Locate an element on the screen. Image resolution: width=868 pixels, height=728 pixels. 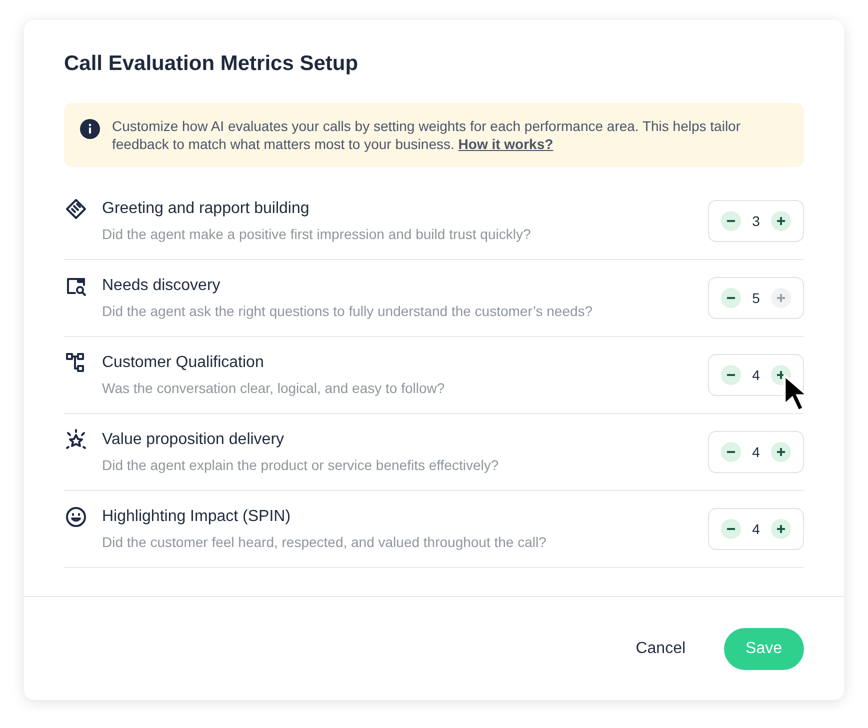
metric-description: Did the agent explain the product or service benefits effectively? is located at coordinates (301, 465).